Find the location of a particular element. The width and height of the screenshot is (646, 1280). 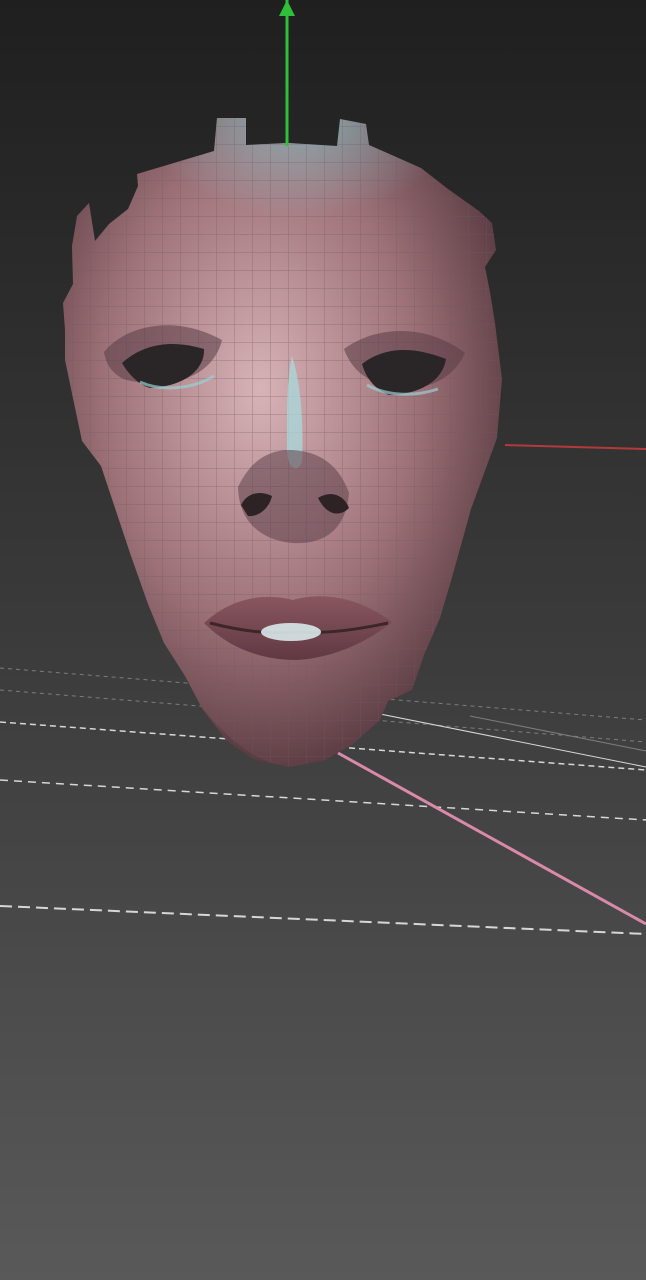

lip-highlight is located at coordinates (291, 632).